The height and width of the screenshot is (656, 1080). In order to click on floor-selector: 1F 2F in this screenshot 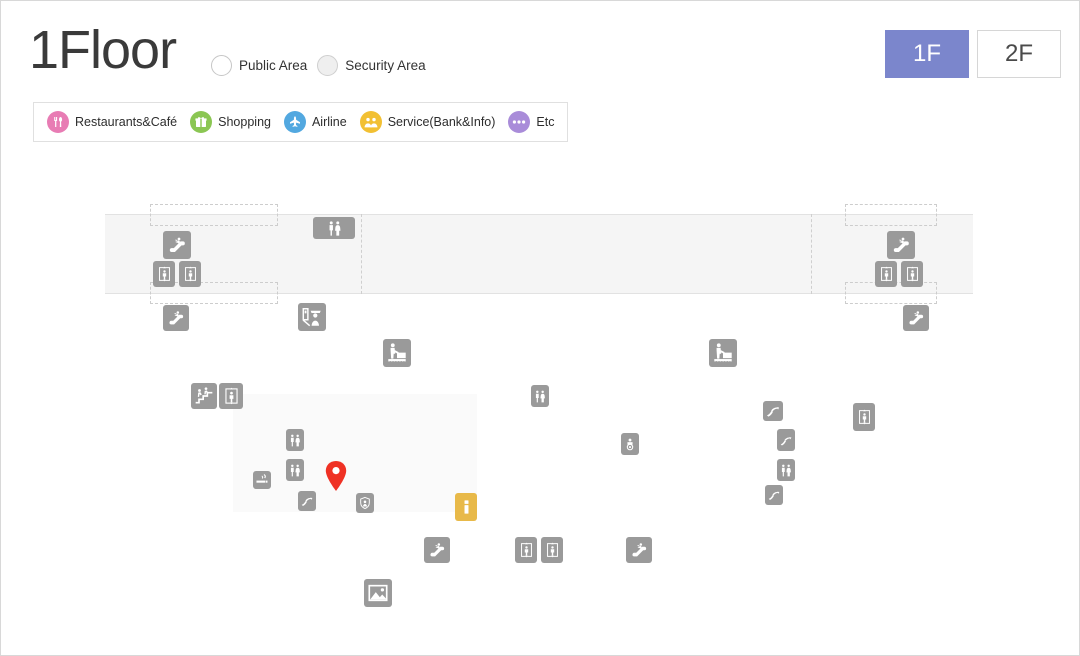, I will do `click(973, 54)`.